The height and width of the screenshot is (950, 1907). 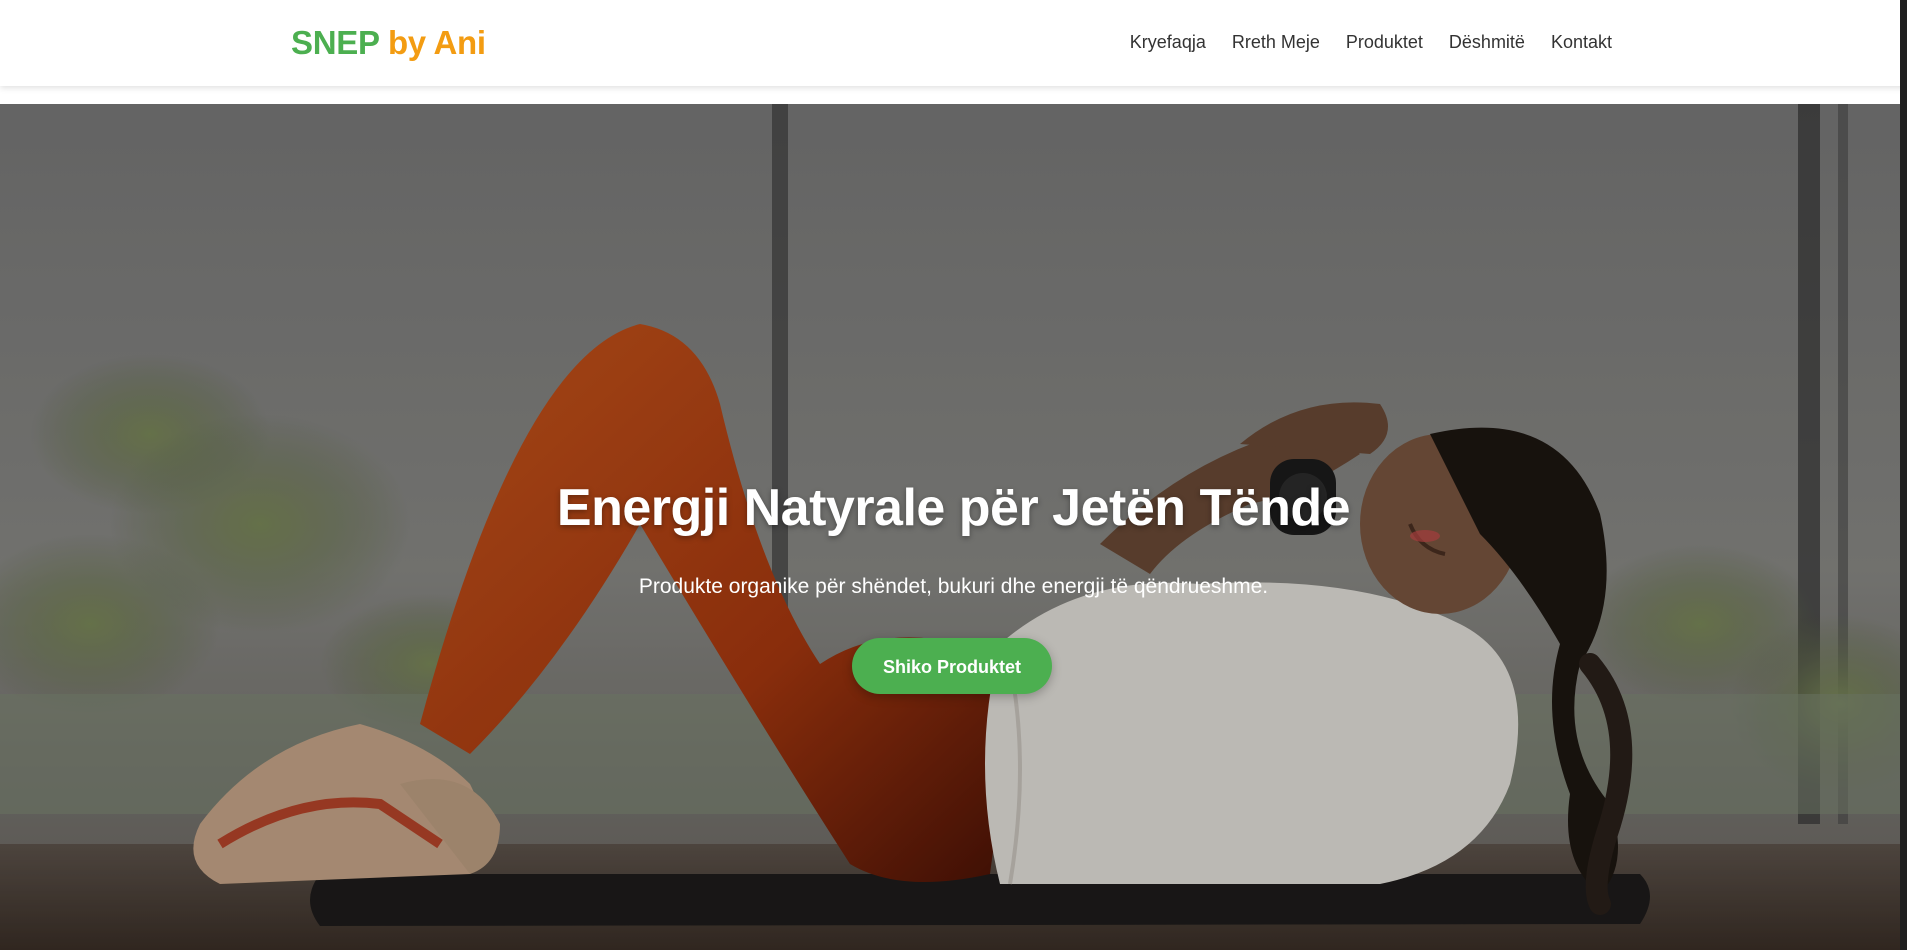 What do you see at coordinates (1168, 42) in the screenshot?
I see `nav-link-kryefaqja: Kryefaqja` at bounding box center [1168, 42].